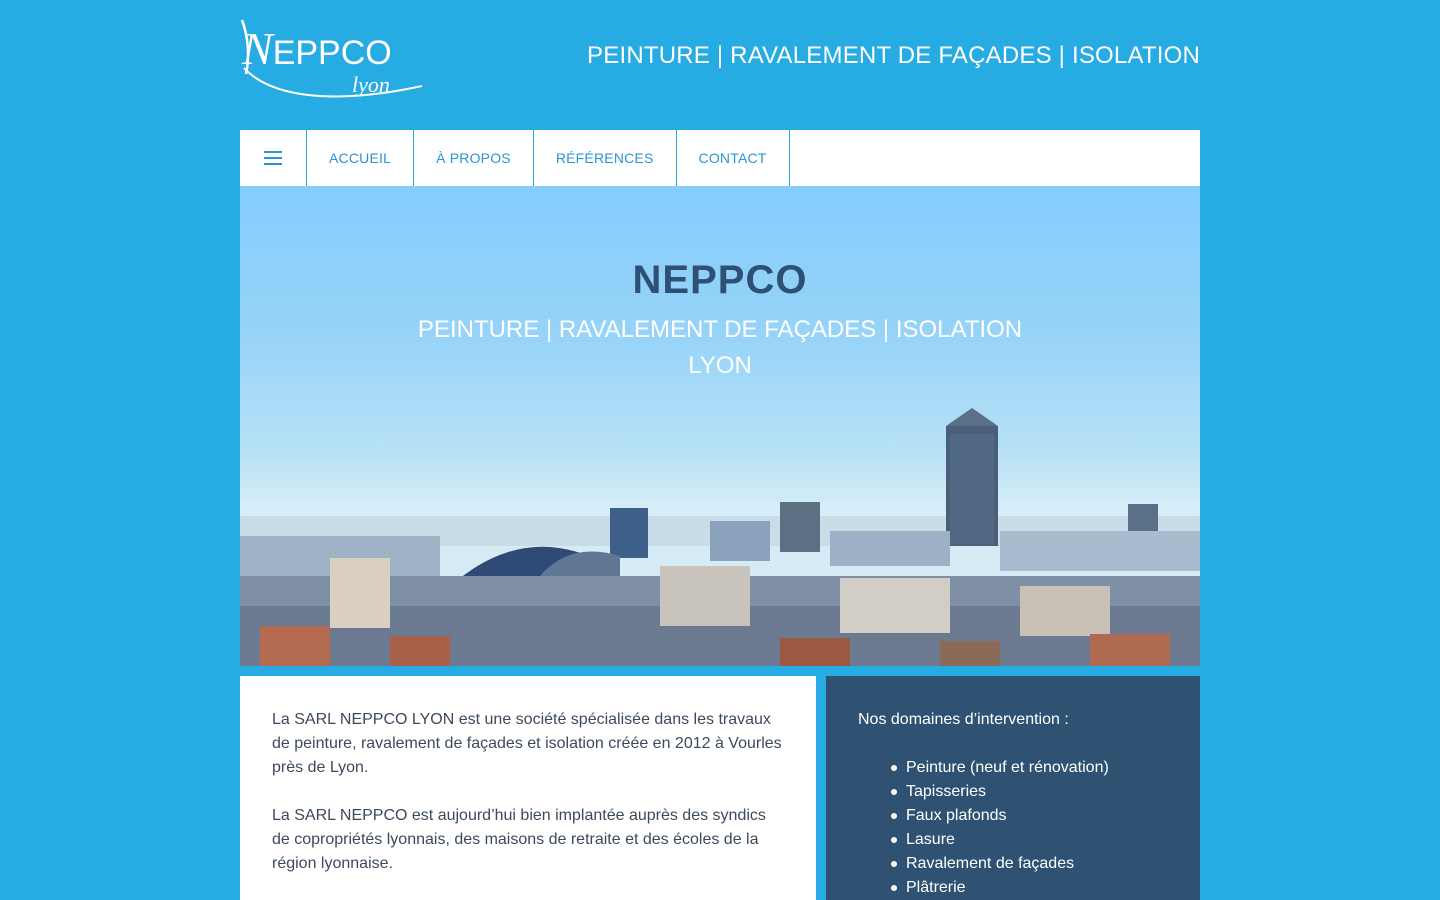 Image resolution: width=1440 pixels, height=900 pixels. I want to click on nav-item-references: RÉFÉRENCES, so click(605, 158).